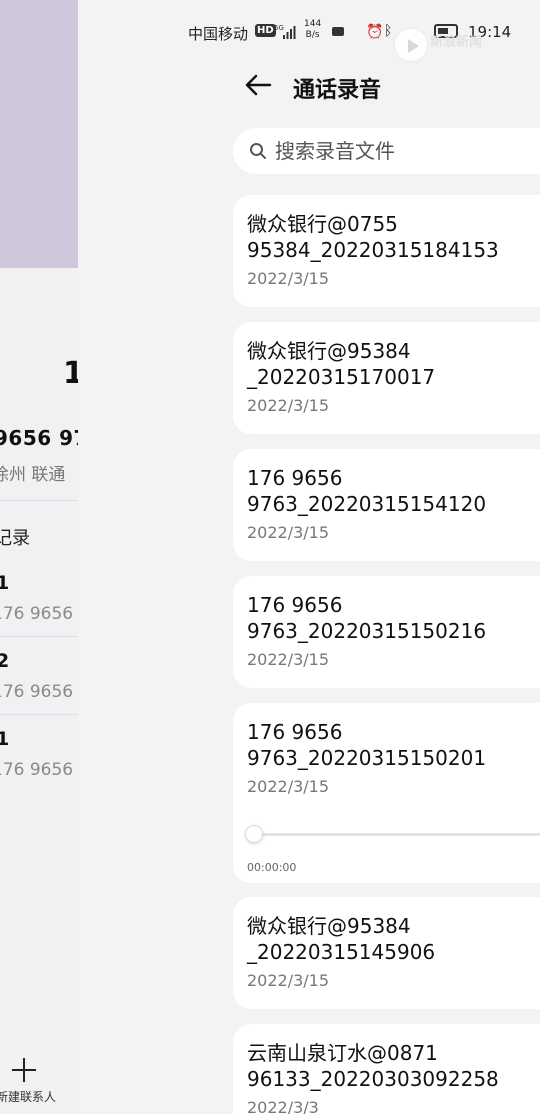 Image resolution: width=540 pixels, height=1114 pixels. Describe the element at coordinates (254, 834) in the screenshot. I see `playback-seek-handle` at that location.